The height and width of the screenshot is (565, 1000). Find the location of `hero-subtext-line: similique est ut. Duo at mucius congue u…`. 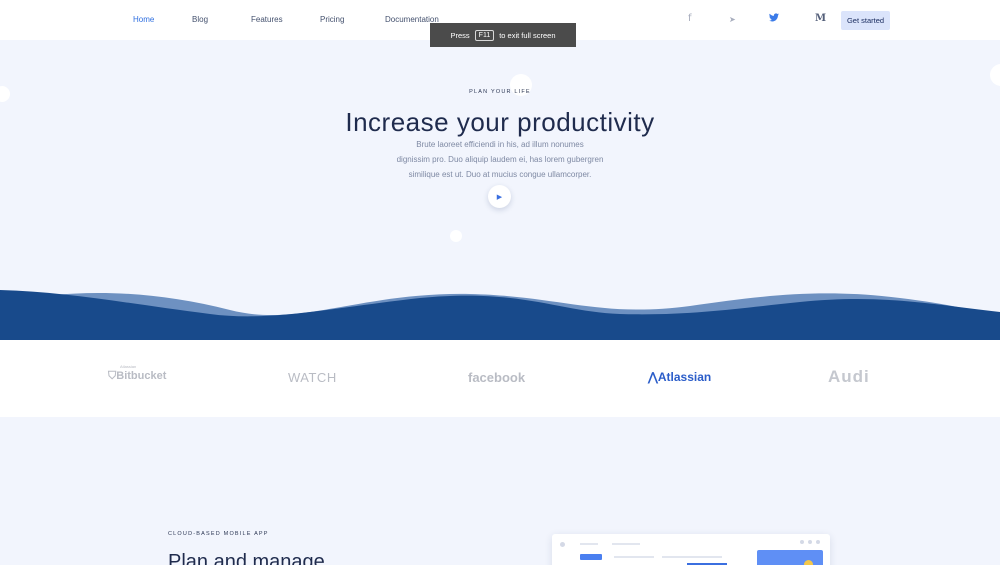

hero-subtext-line: similique est ut. Duo at mucius congue u… is located at coordinates (500, 174).